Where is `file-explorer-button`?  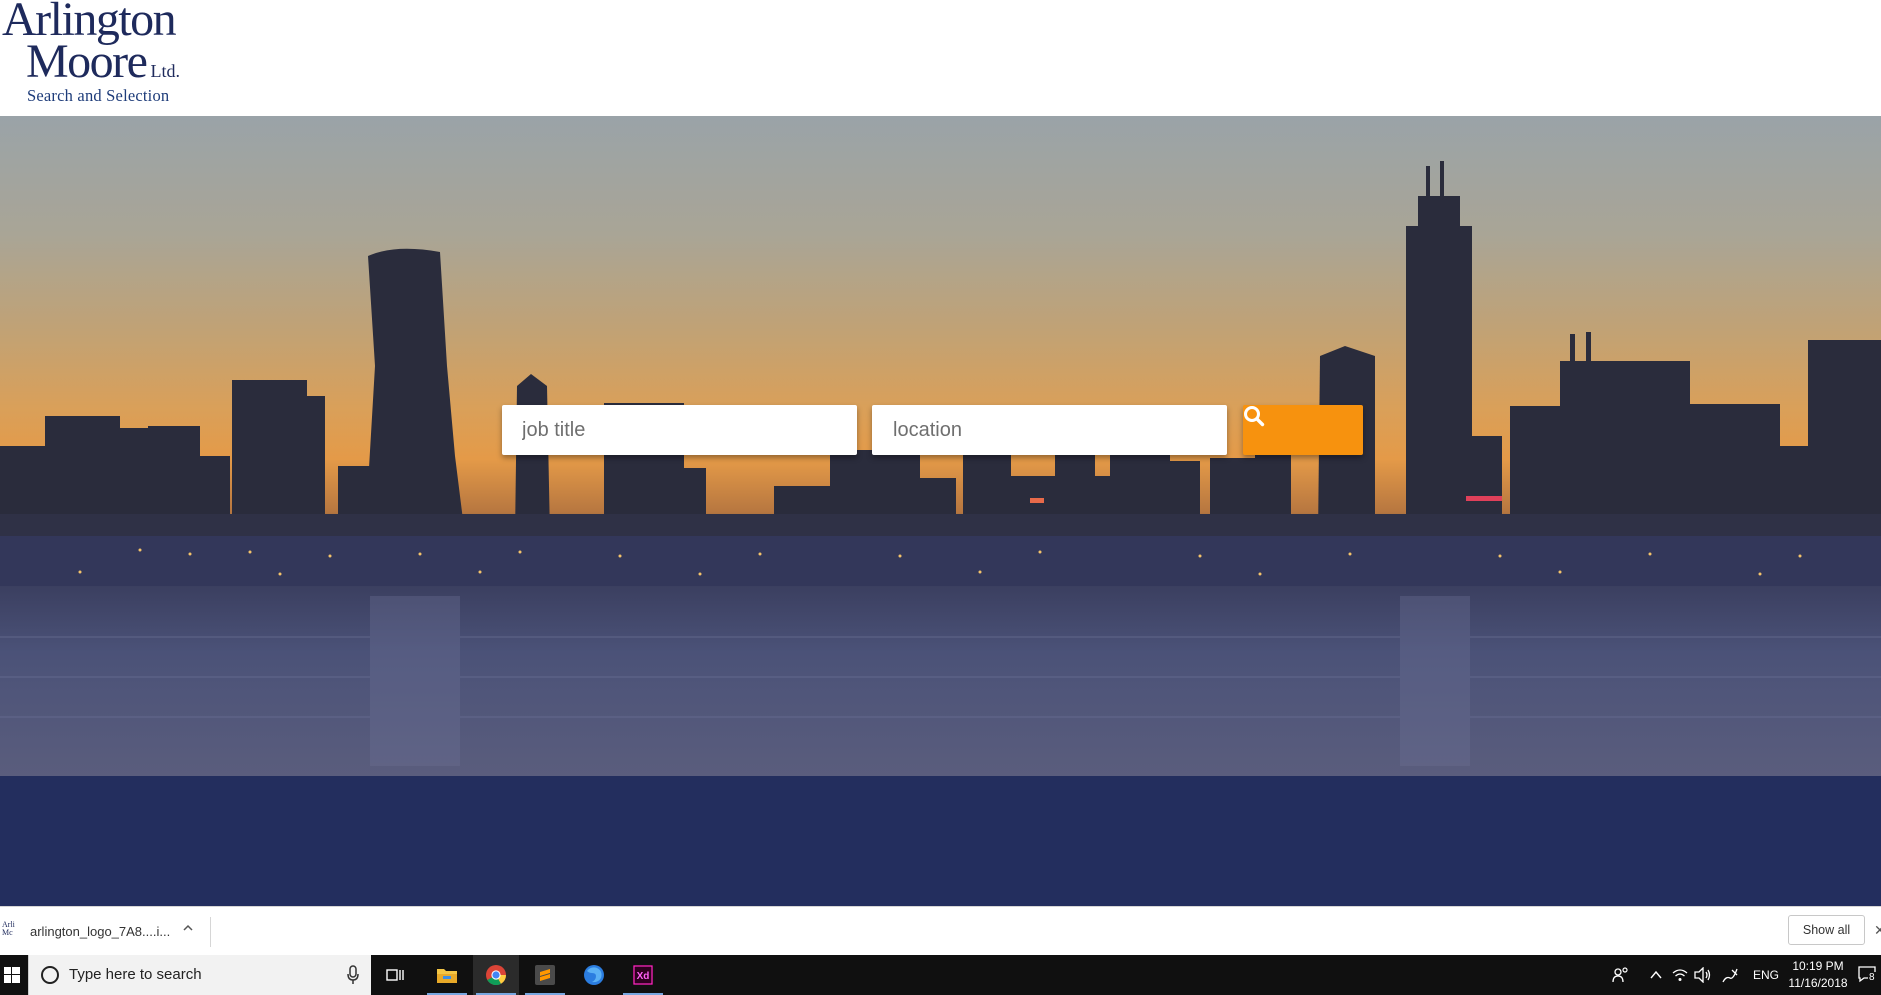 file-explorer-button is located at coordinates (447, 975).